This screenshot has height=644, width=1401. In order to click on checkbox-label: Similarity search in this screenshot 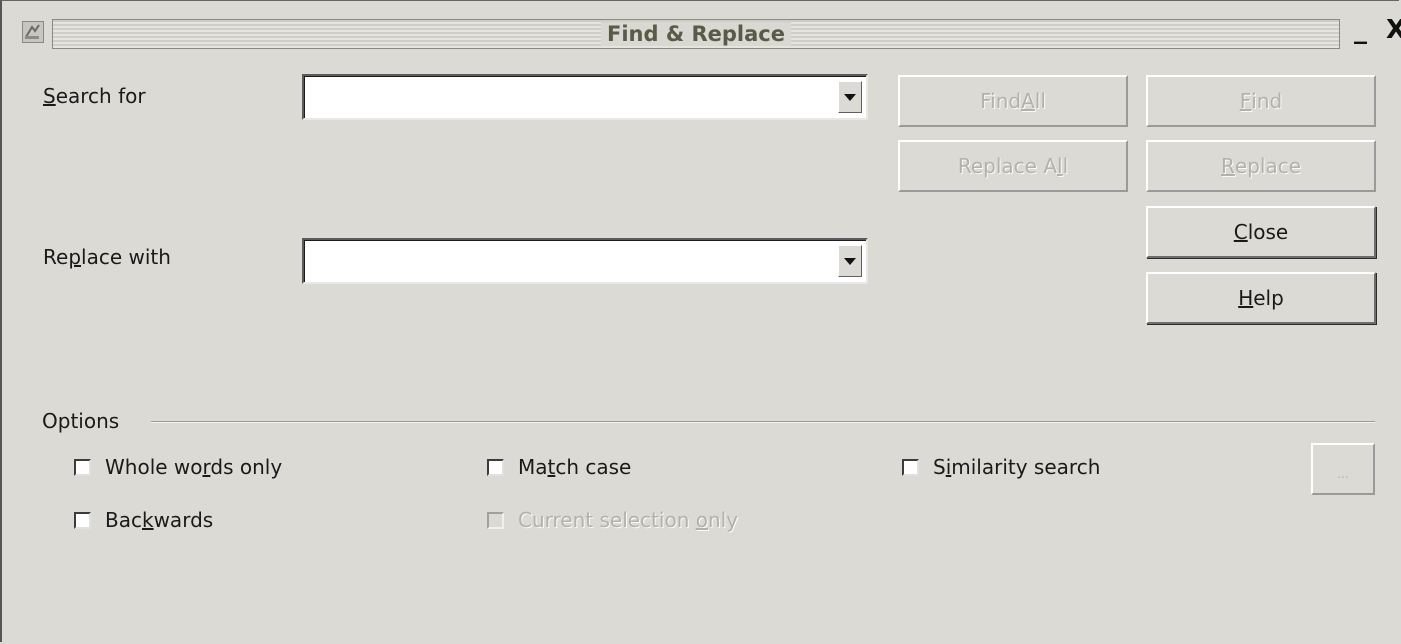, I will do `click(1017, 467)`.